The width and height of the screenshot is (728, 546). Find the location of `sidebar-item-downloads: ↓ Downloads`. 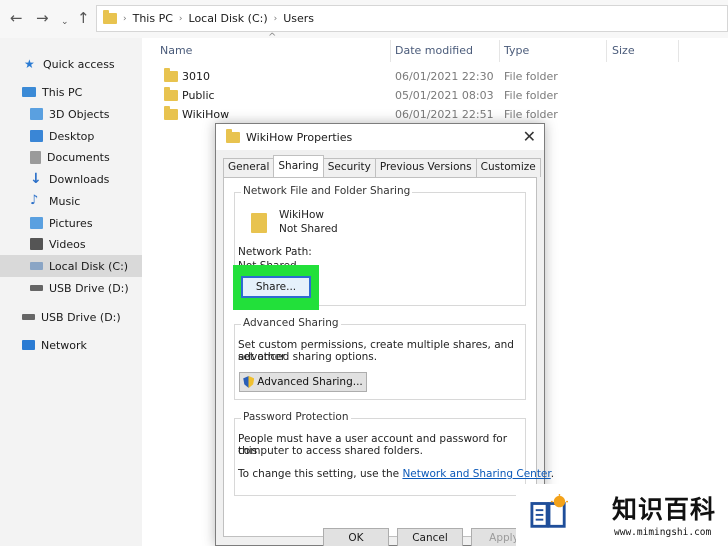

sidebar-item-downloads: ↓ Downloads is located at coordinates (71, 179).